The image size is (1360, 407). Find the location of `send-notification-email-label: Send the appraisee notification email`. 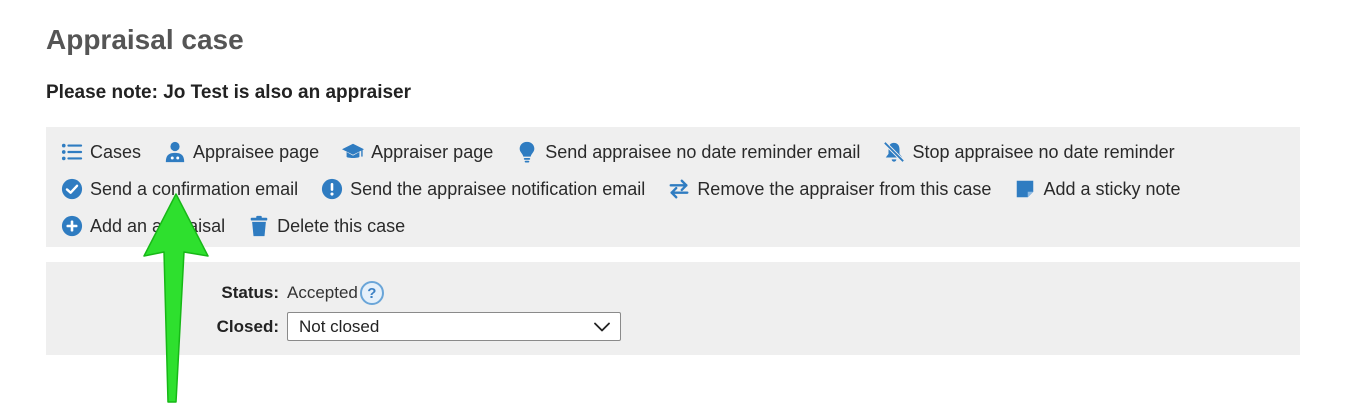

send-notification-email-label: Send the appraisee notification email is located at coordinates (498, 188).